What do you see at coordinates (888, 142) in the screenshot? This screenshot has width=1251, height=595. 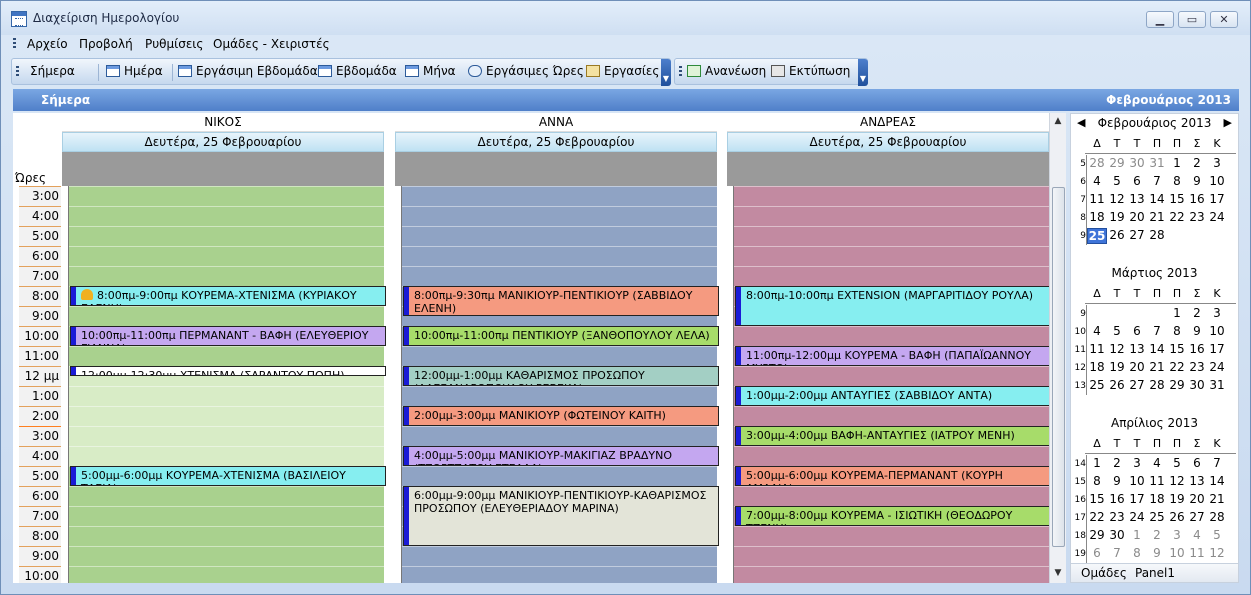 I see `resource-date-header: Δευτέρα, 25 Φεβρουαρίου` at bounding box center [888, 142].